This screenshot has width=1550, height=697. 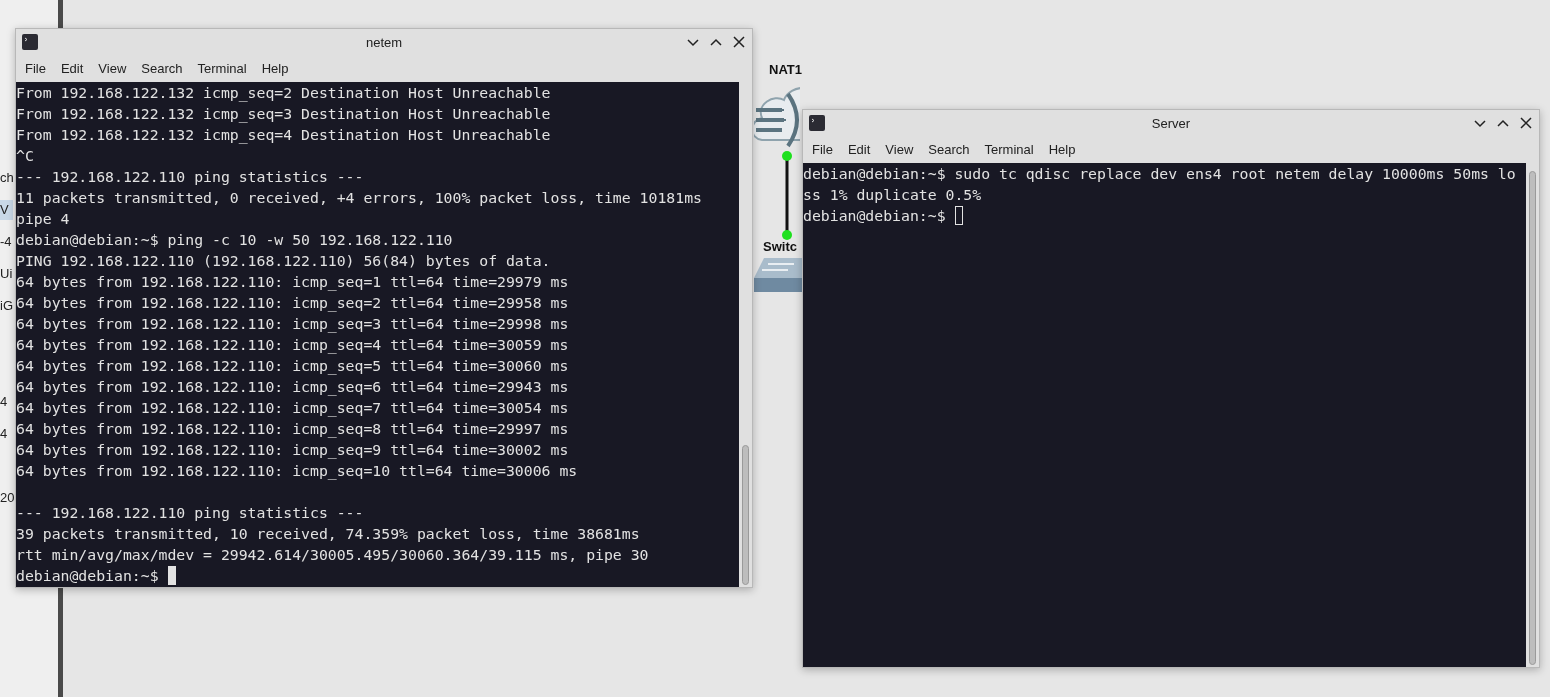 I want to click on terminal-line: 64 bytes from 192.168.122.110: icmp_seq=8 ttl=64 time=29997 ms, so click(x=292, y=429).